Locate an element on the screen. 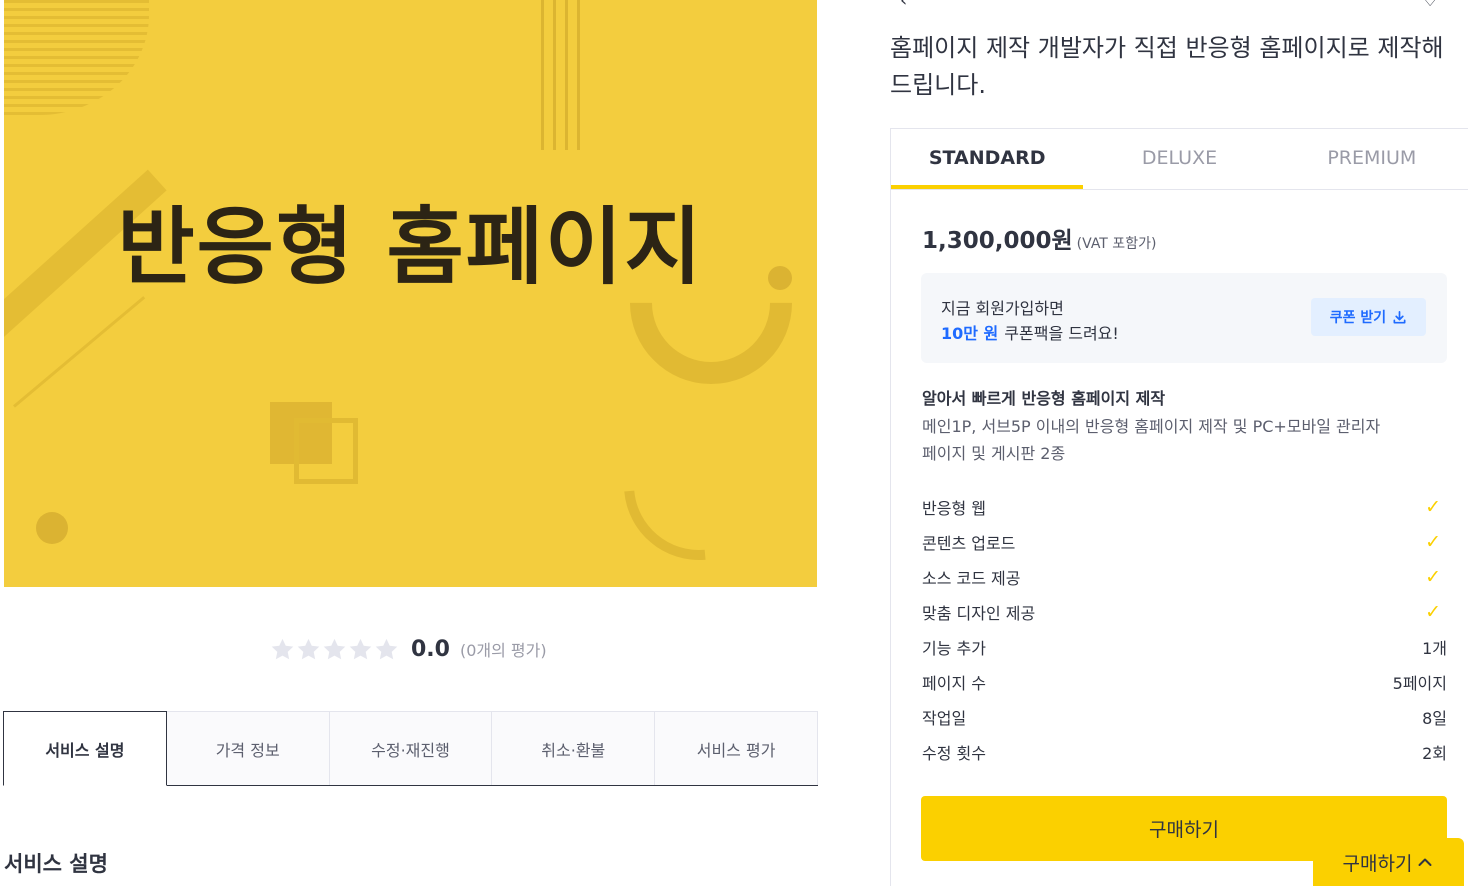  feature-value: 2회 is located at coordinates (1434, 753).